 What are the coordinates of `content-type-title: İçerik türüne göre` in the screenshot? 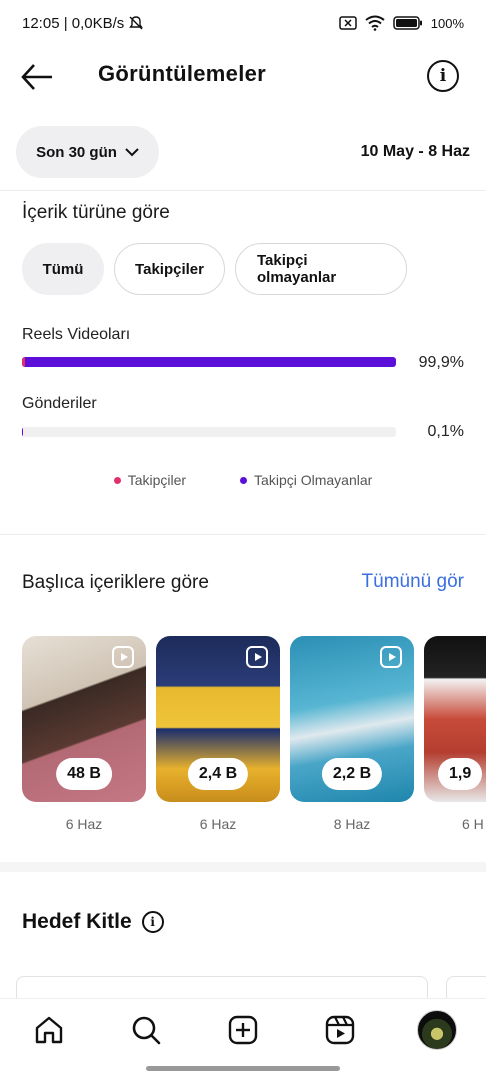 It's located at (96, 212).